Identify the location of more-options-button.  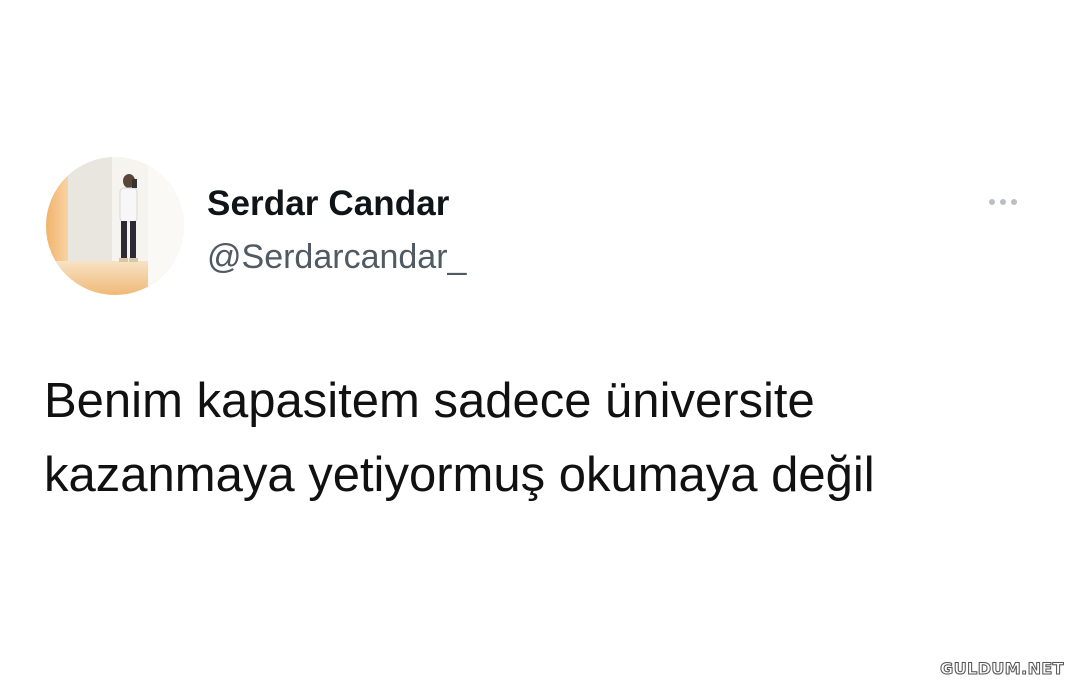
(1003, 202).